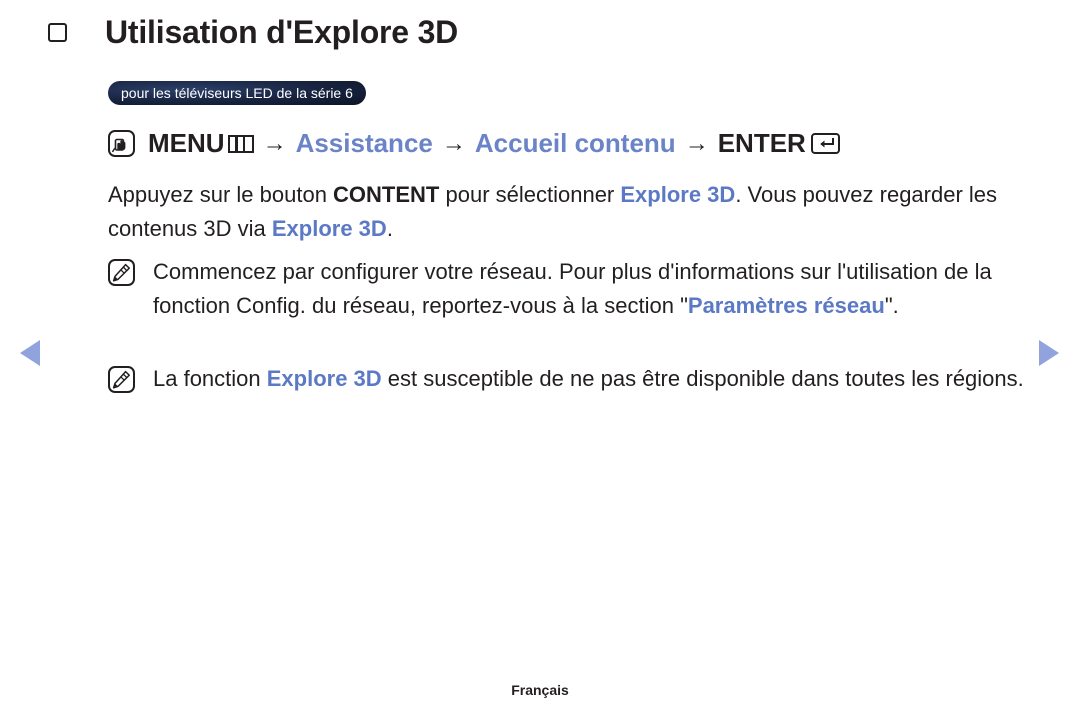  I want to click on page-title-text: Utilisation d'Explore 3D, so click(282, 32).